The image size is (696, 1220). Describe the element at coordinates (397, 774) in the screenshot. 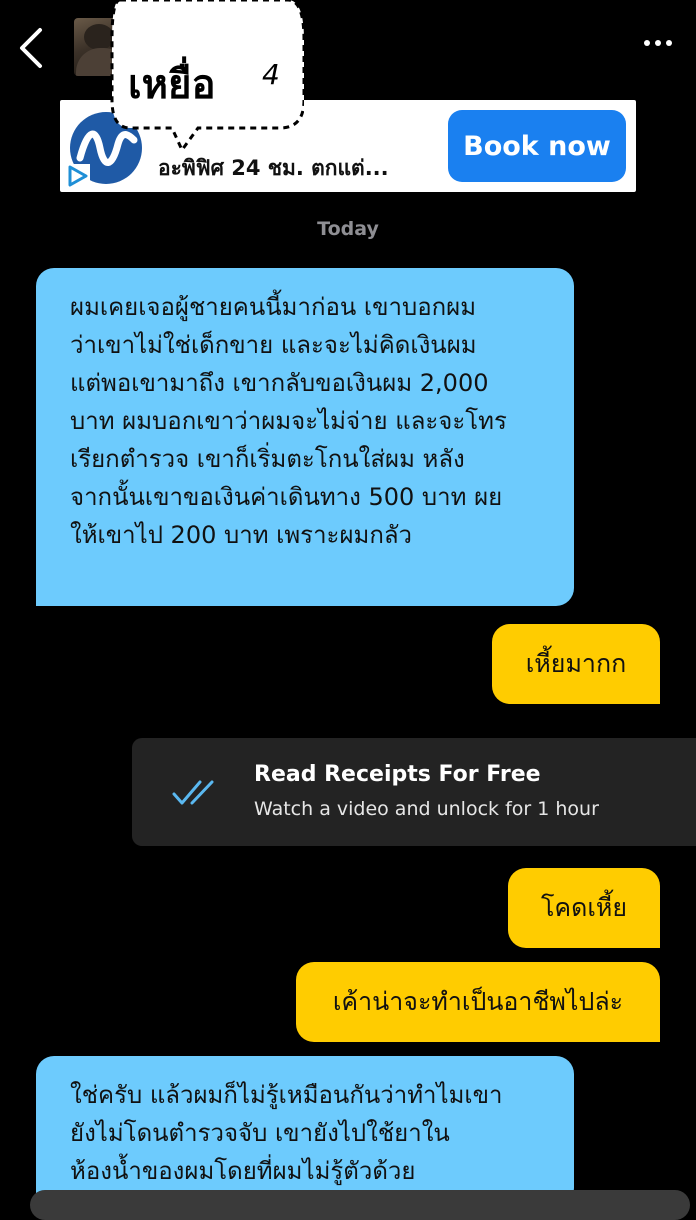

I see `promo-title: Read Receipts For Free` at that location.